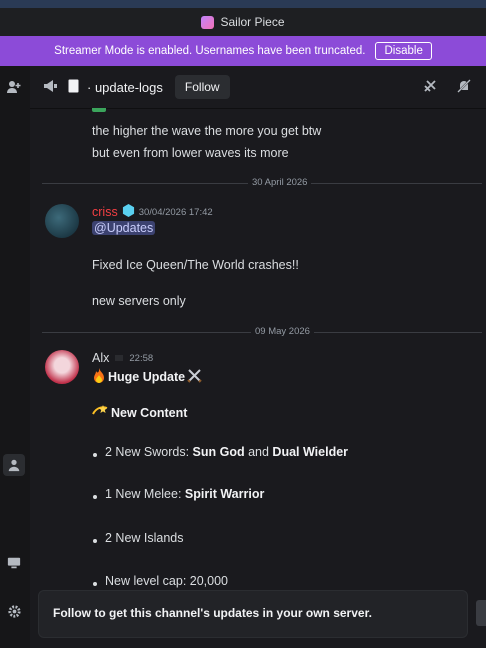 The height and width of the screenshot is (648, 486). What do you see at coordinates (190, 153) in the screenshot?
I see `message-line: but even from lower waves its more` at bounding box center [190, 153].